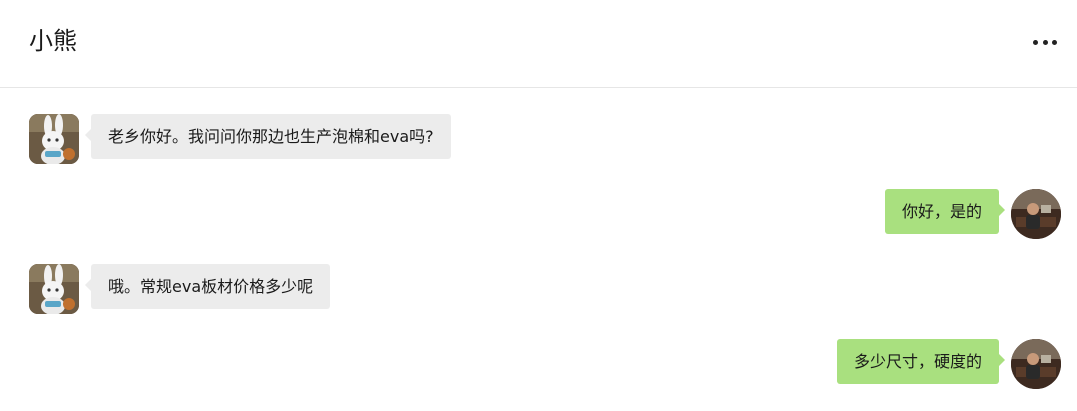  Describe the element at coordinates (207, 286) in the screenshot. I see `incoming-message: 哦。常规eva板材价格多少呢` at that location.